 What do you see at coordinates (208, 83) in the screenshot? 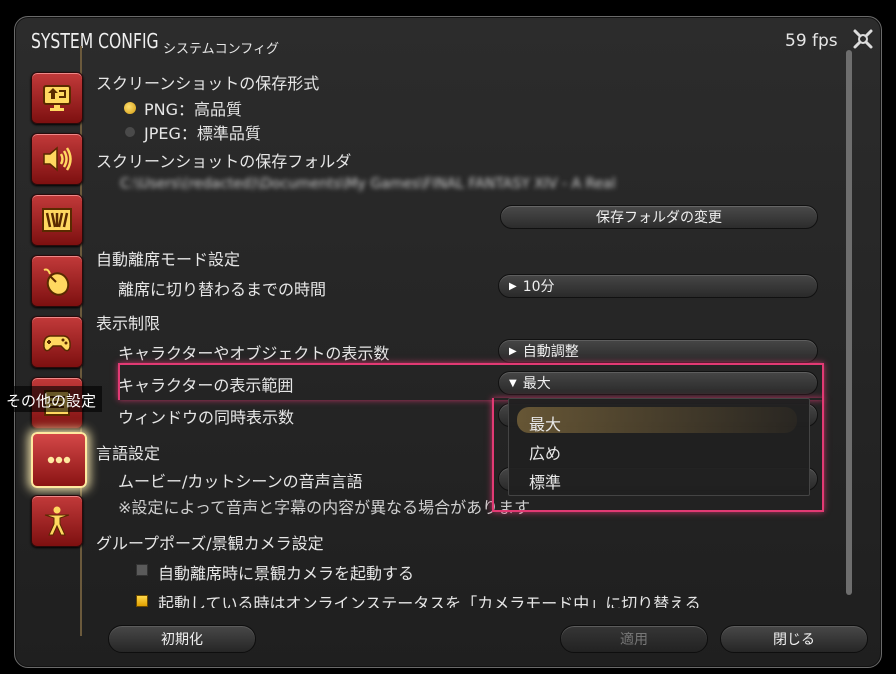
I see `screenshot-format-heading: スクリーンショットの保存形式` at bounding box center [208, 83].